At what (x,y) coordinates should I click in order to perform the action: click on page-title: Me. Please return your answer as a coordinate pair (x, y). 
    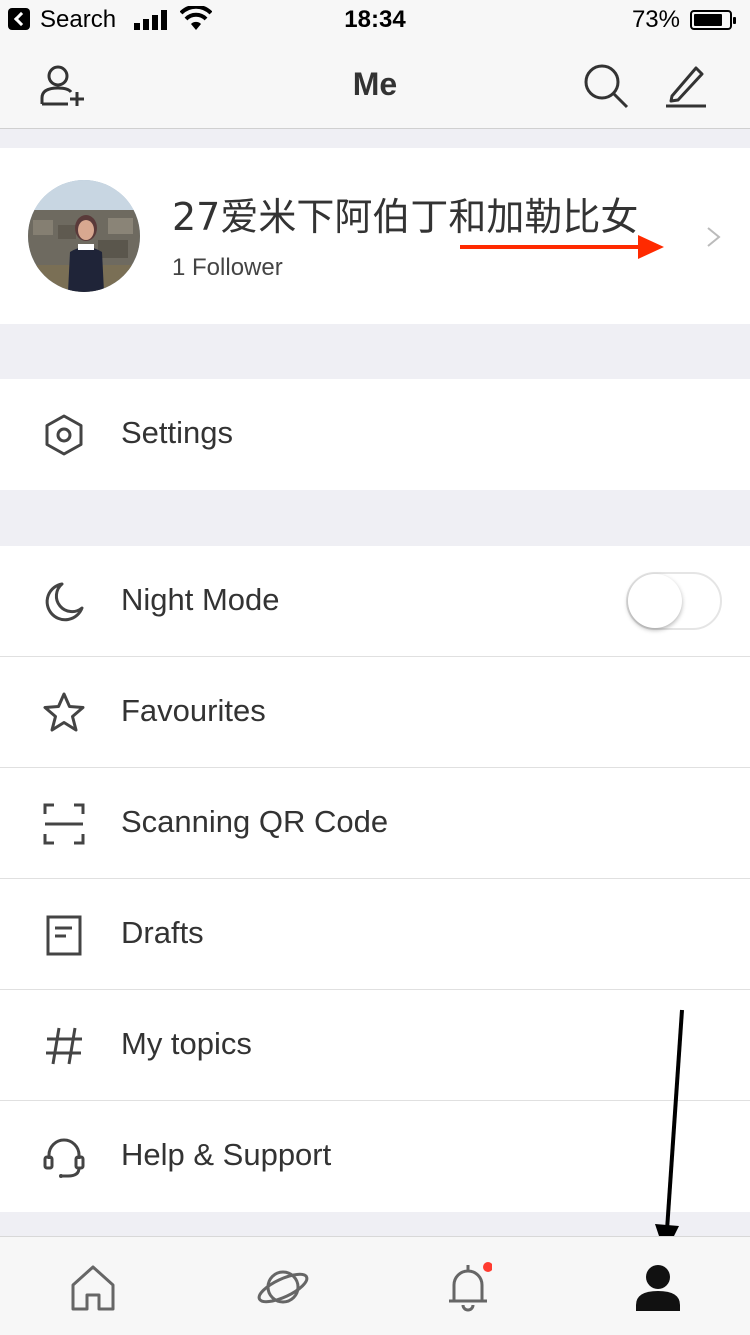
    Looking at the image, I should click on (375, 84).